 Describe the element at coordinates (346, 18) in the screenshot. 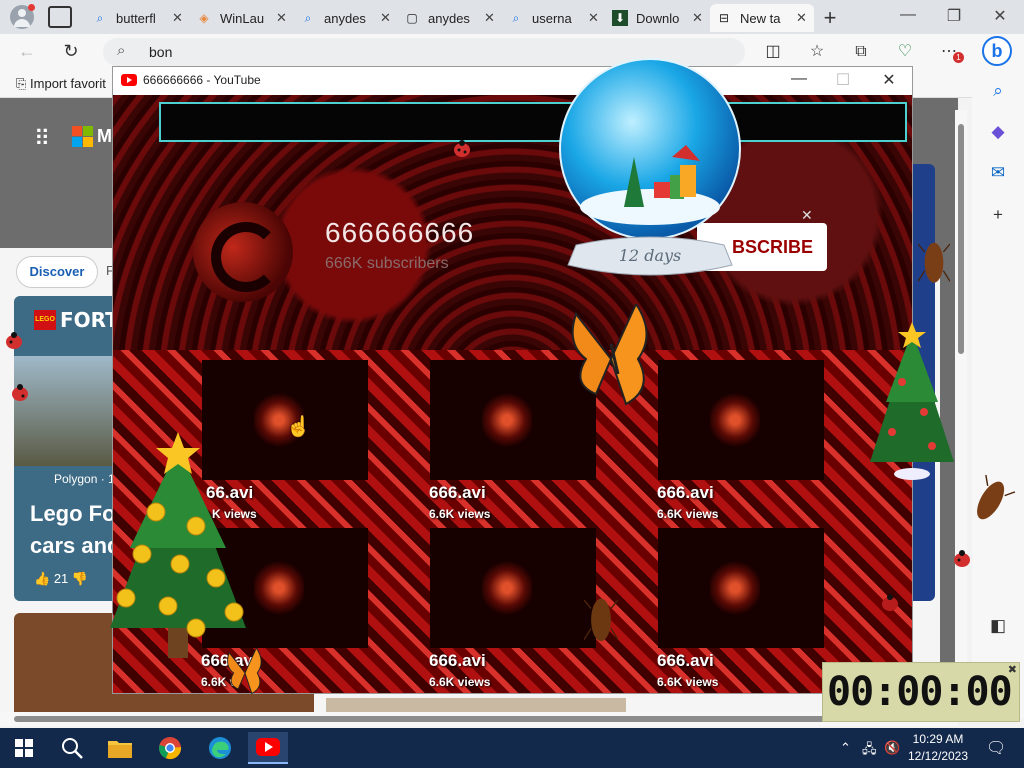

I see `tab-anydesk-search: ⌕ anydes ✕` at that location.